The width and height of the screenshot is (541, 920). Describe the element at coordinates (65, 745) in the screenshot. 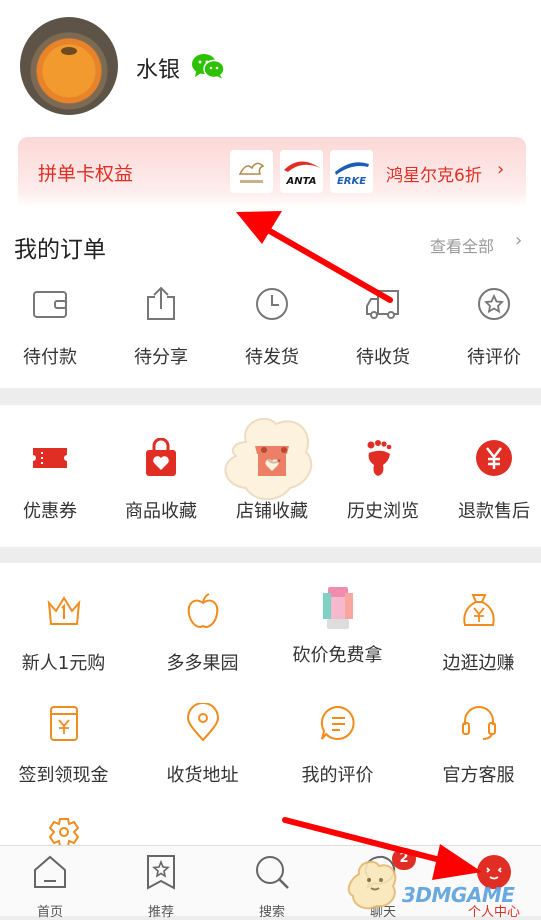

I see `checkin-cash-item: 签到领现金` at that location.